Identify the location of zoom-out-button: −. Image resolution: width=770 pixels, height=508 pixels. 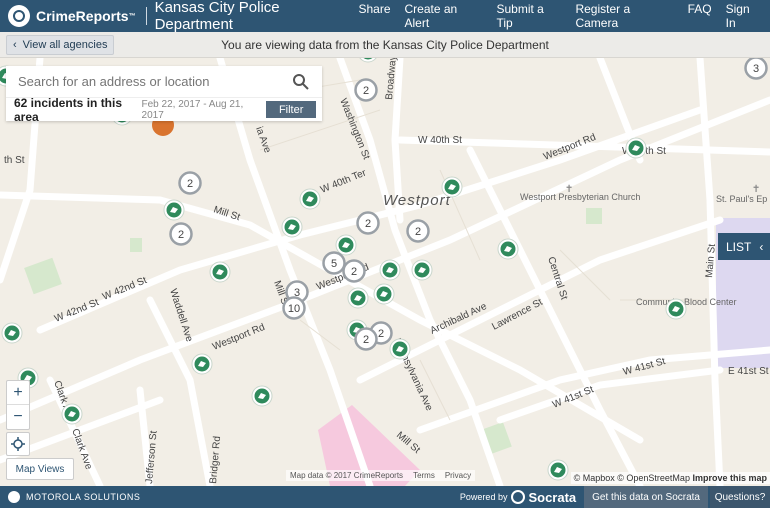
(18, 417).